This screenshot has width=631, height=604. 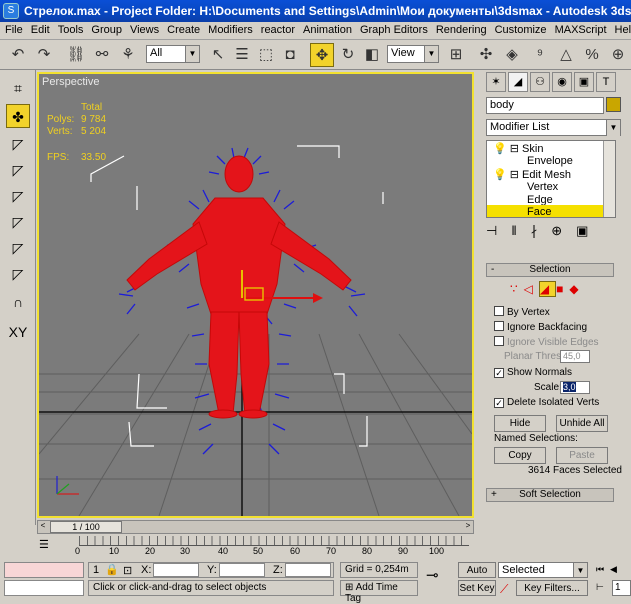 I want to click on by-vertex-checkbox: By Vertex, so click(x=522, y=312).